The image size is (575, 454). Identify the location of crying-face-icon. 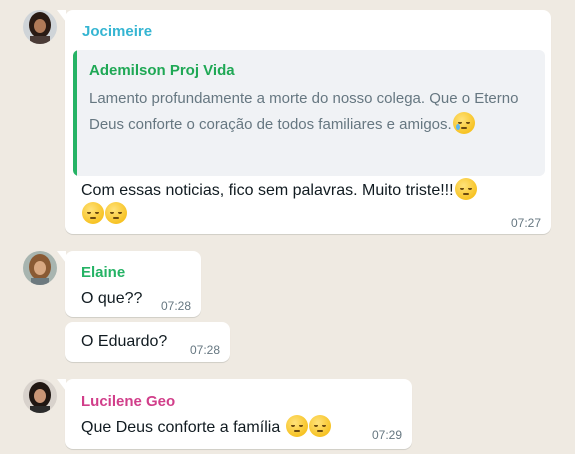
(463, 123).